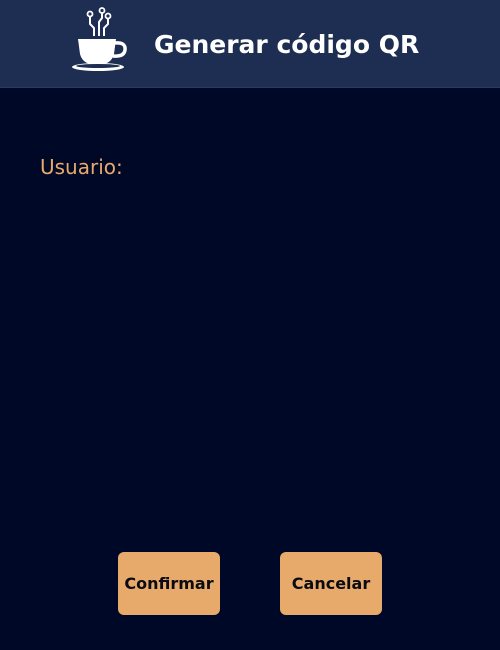 The image size is (500, 650). What do you see at coordinates (81, 167) in the screenshot?
I see `user-label: Usuario:` at bounding box center [81, 167].